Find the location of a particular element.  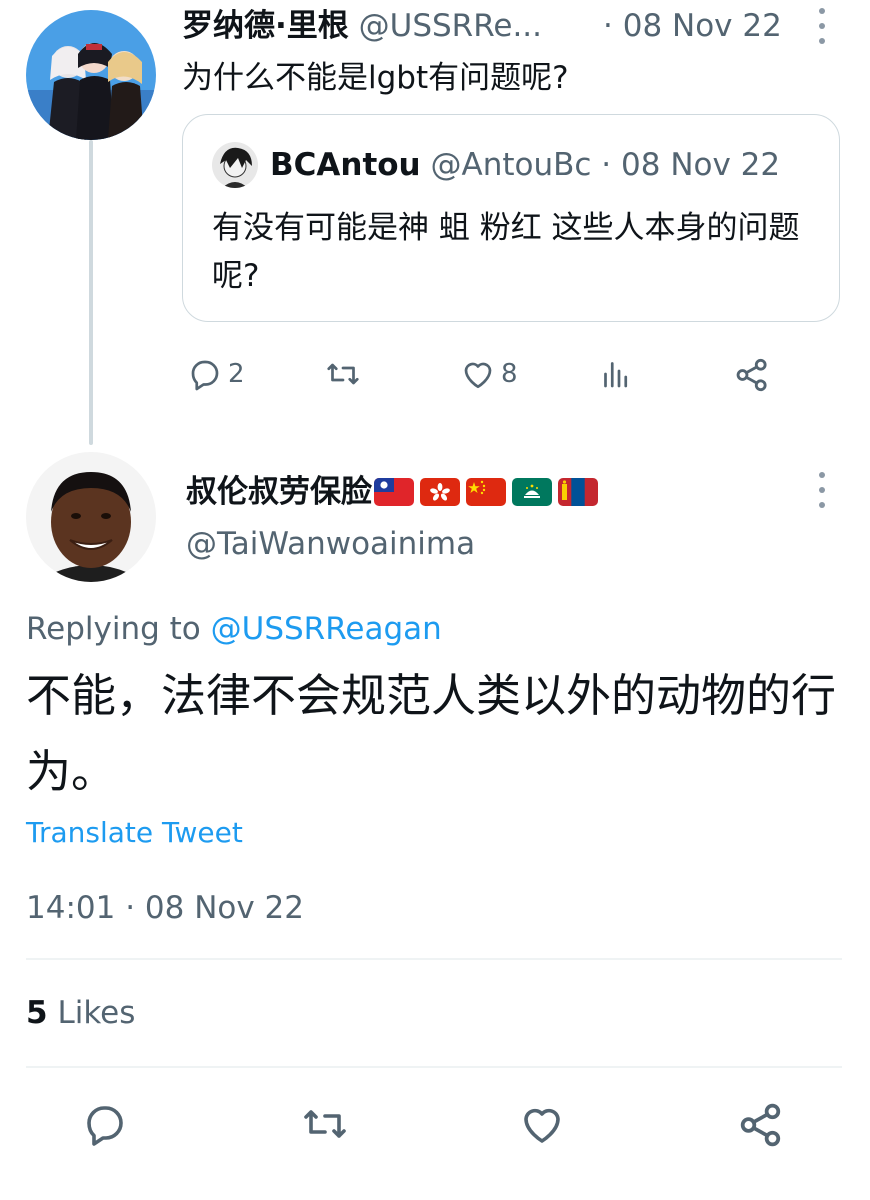

parent-share-button is located at coordinates (752, 375).